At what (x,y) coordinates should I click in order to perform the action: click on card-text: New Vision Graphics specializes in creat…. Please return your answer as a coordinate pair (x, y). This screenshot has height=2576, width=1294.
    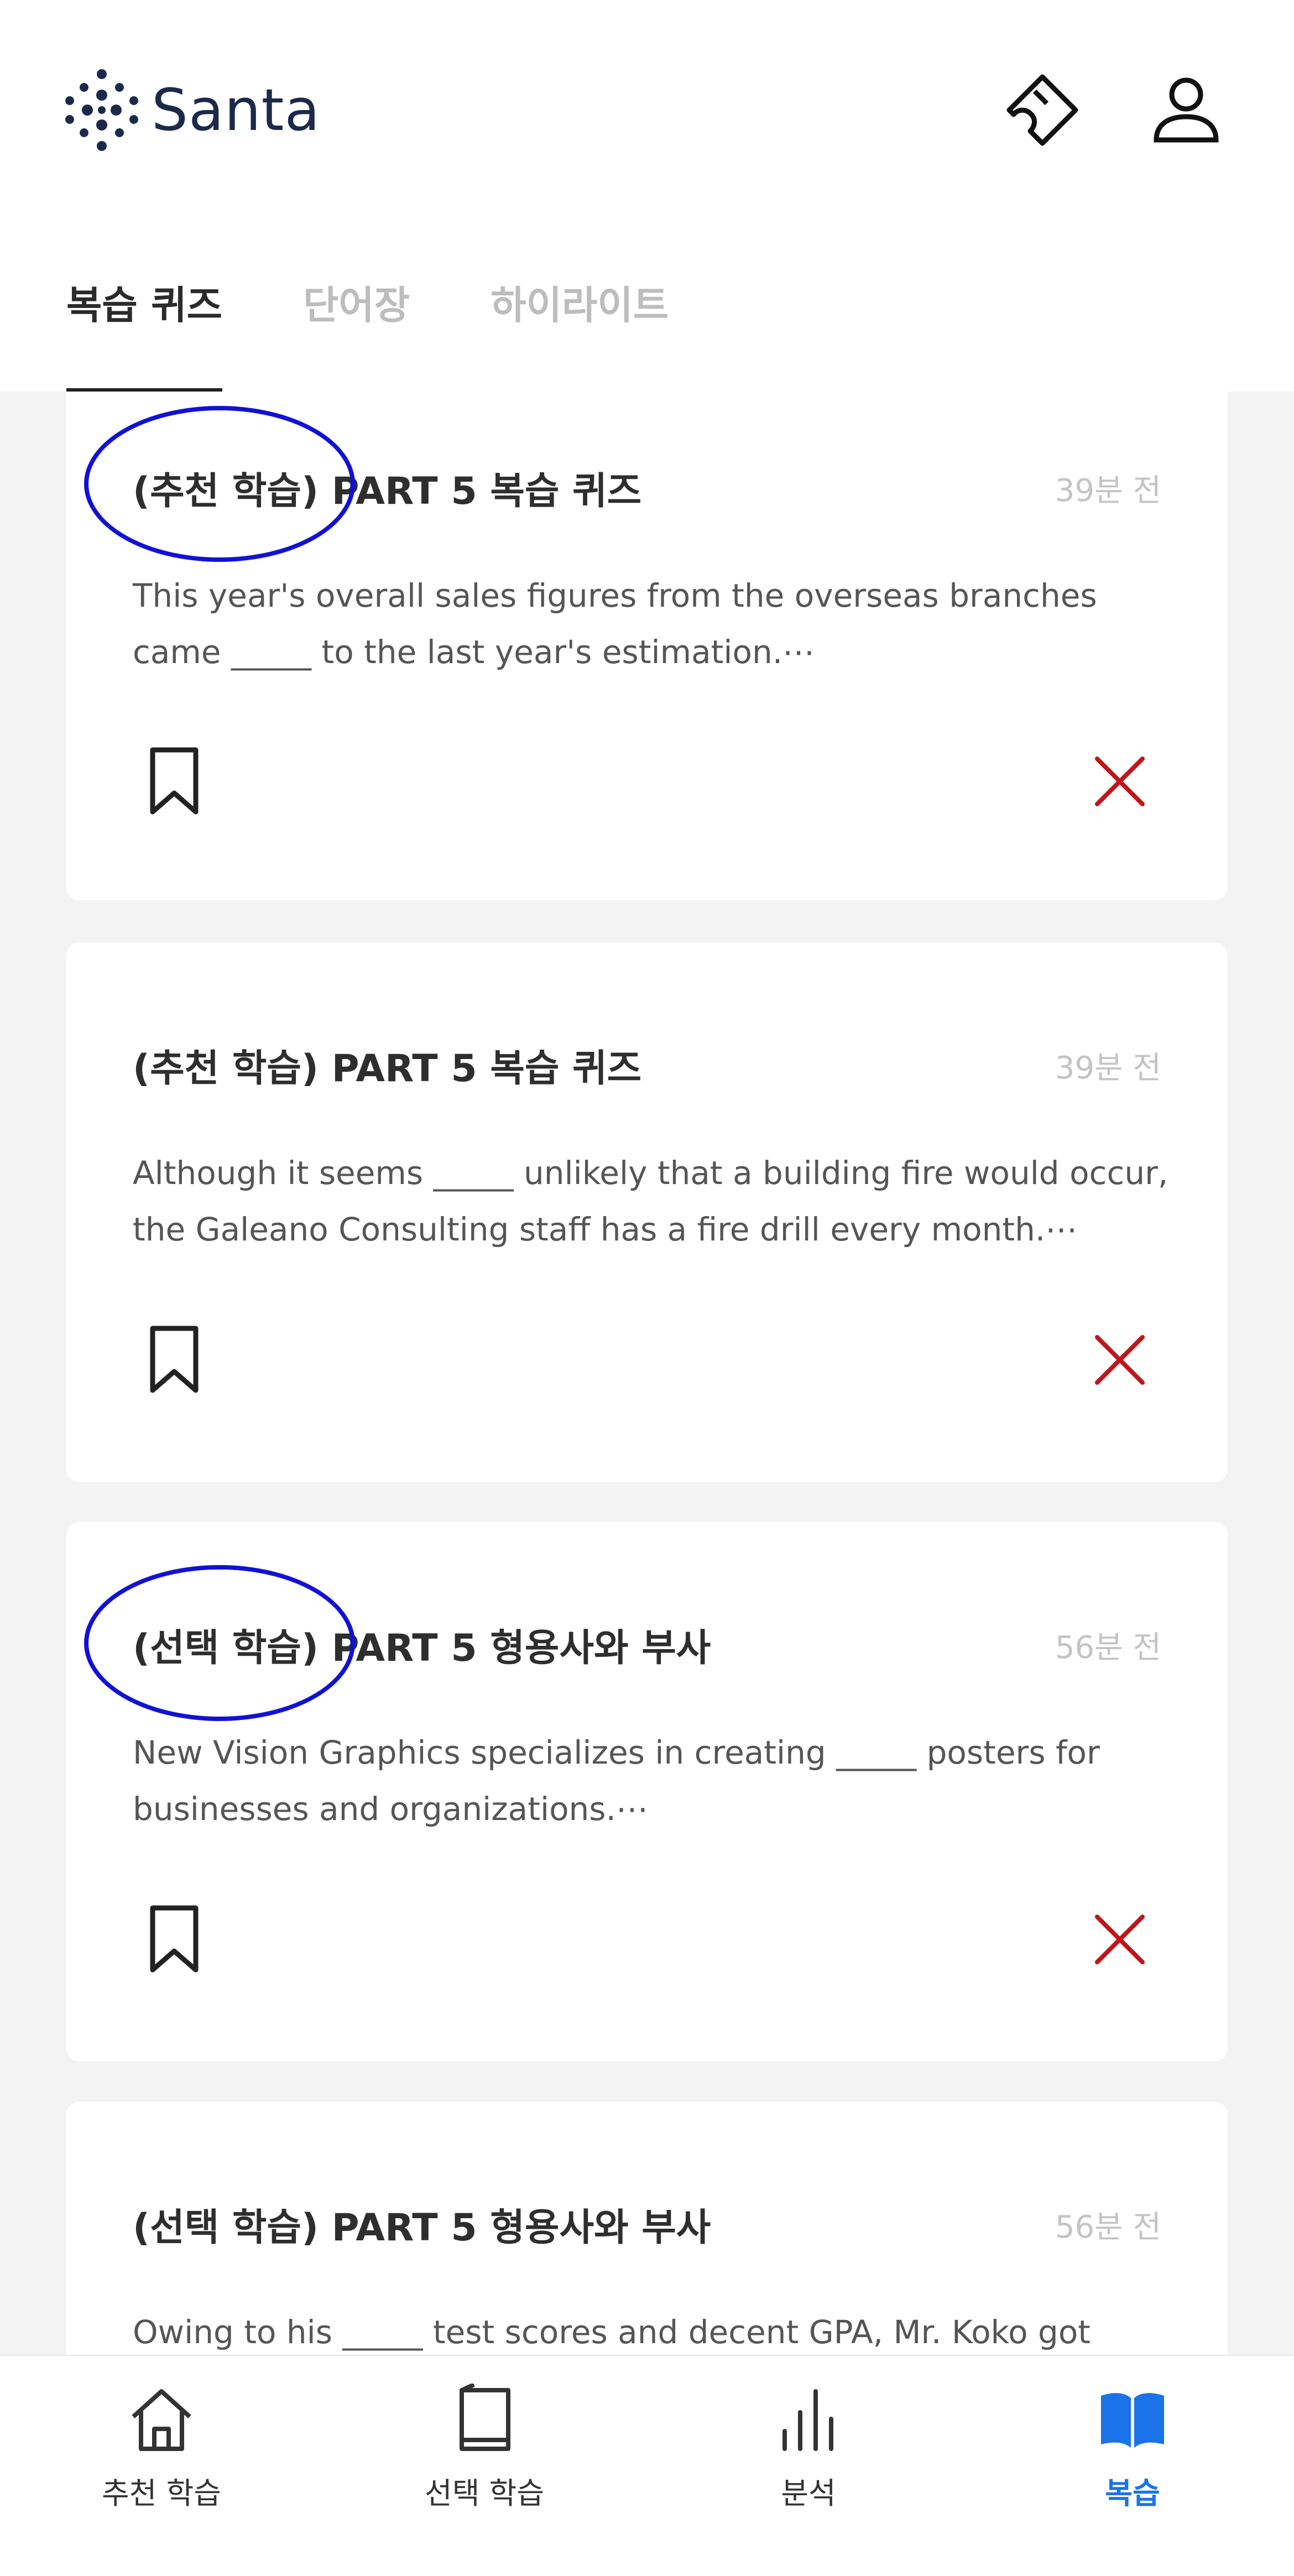
    Looking at the image, I should click on (617, 1781).